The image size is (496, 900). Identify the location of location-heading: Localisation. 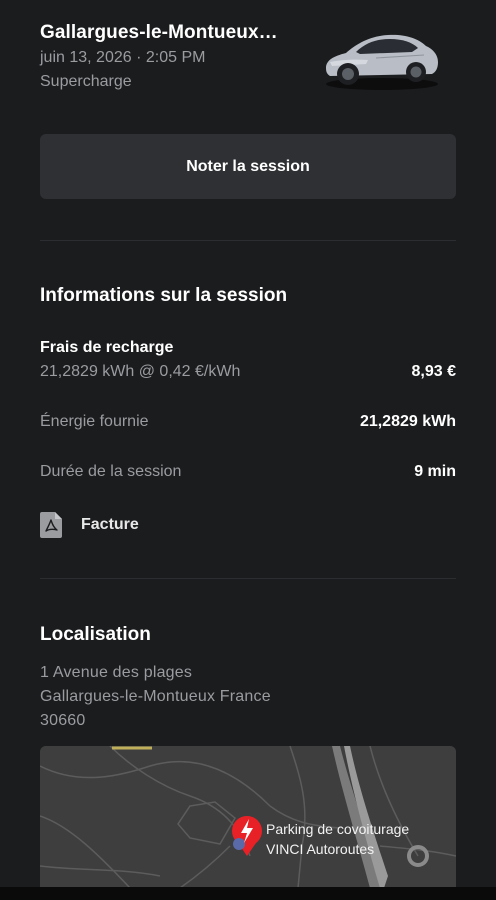
(95, 634).